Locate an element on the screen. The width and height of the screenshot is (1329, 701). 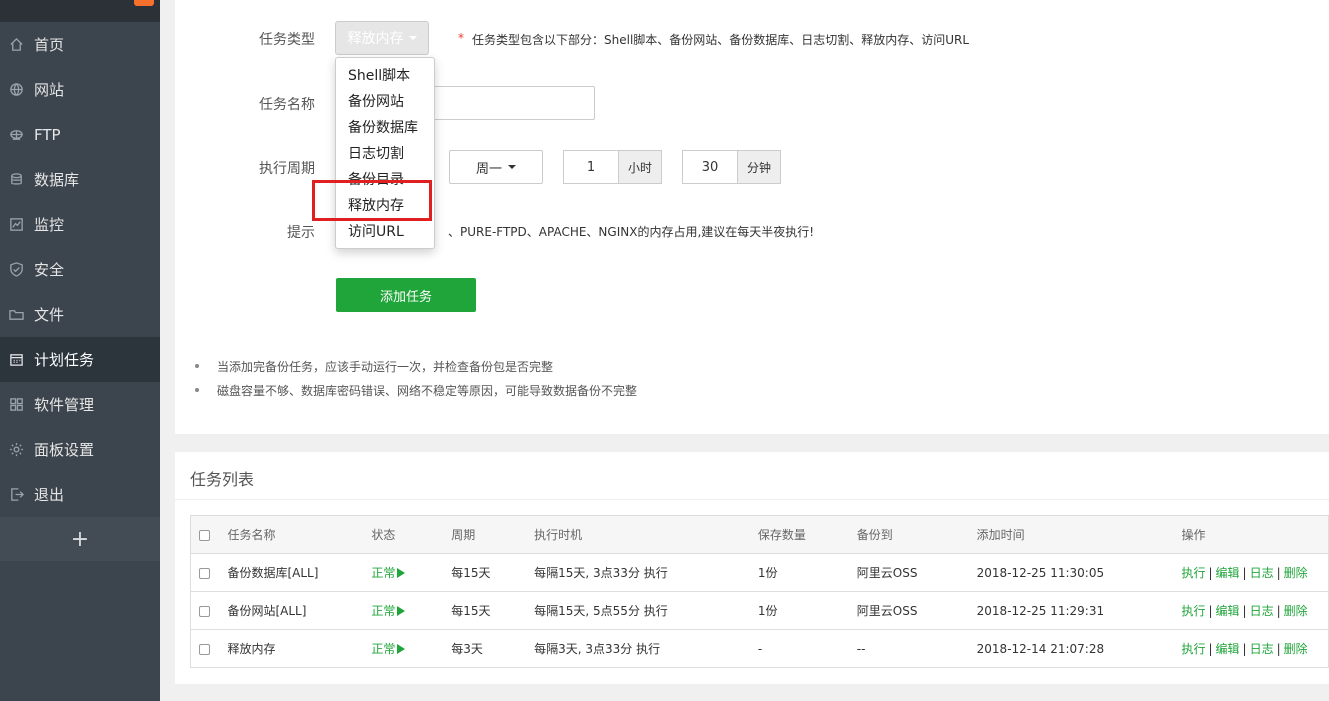
timing-cell: 每隔15天, 5点55分 执行 is located at coordinates (646, 610).